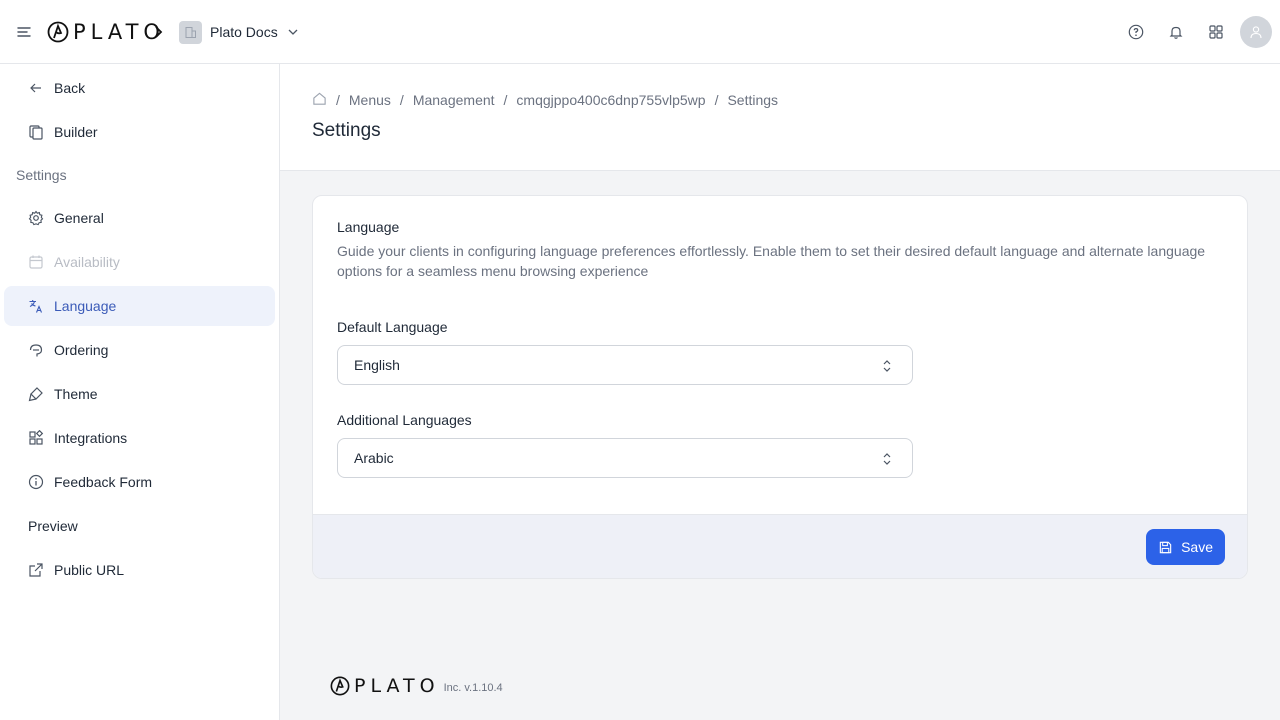 This screenshot has height=720, width=1280. Describe the element at coordinates (79, 218) in the screenshot. I see `sidebar-item-label: General` at that location.